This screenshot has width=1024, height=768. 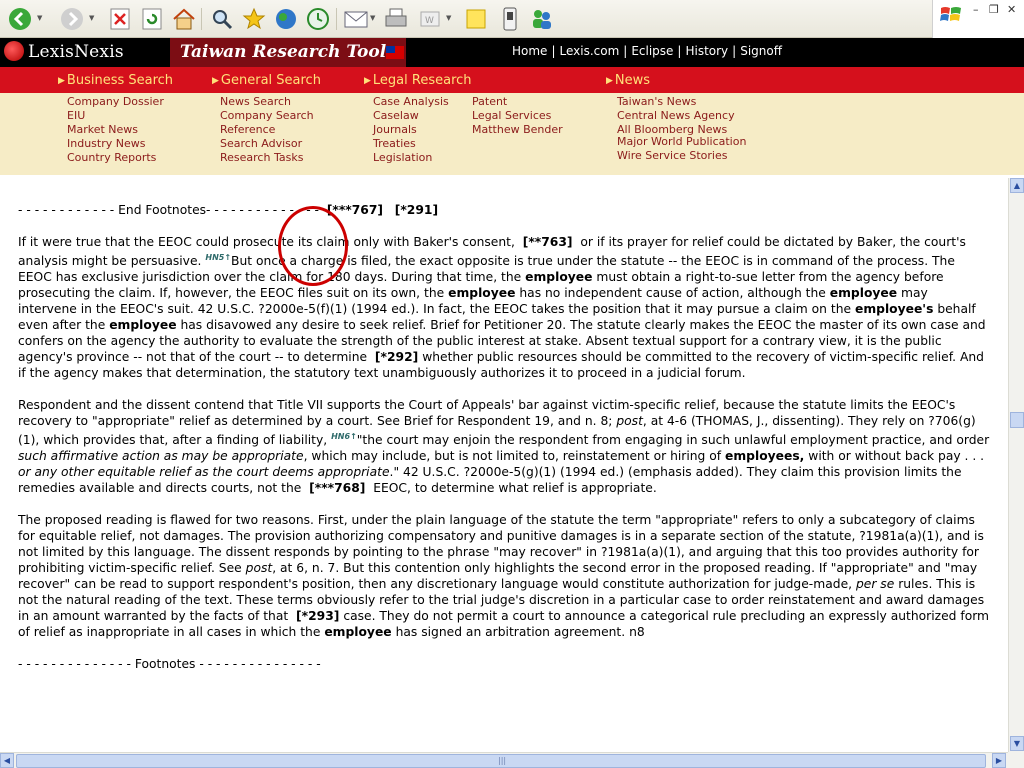 I want to click on vertical-scroll-thumb, so click(x=1017, y=420).